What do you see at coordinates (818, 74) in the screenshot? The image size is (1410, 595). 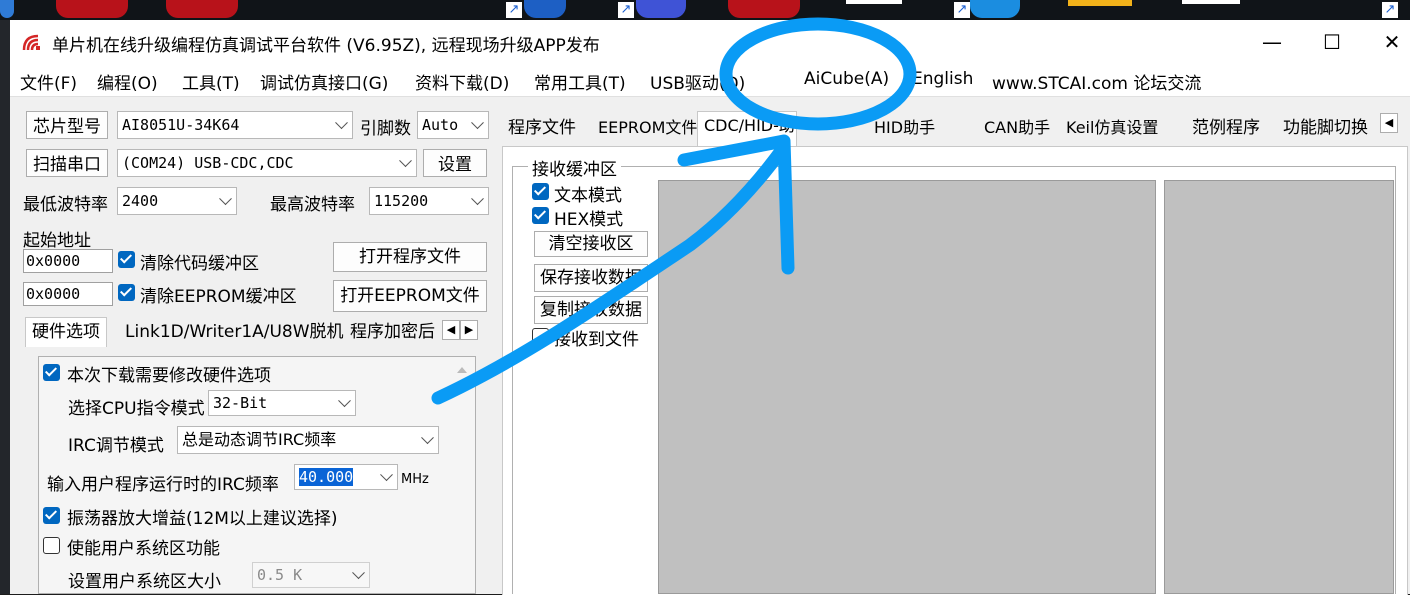 I see `annotation-circle` at bounding box center [818, 74].